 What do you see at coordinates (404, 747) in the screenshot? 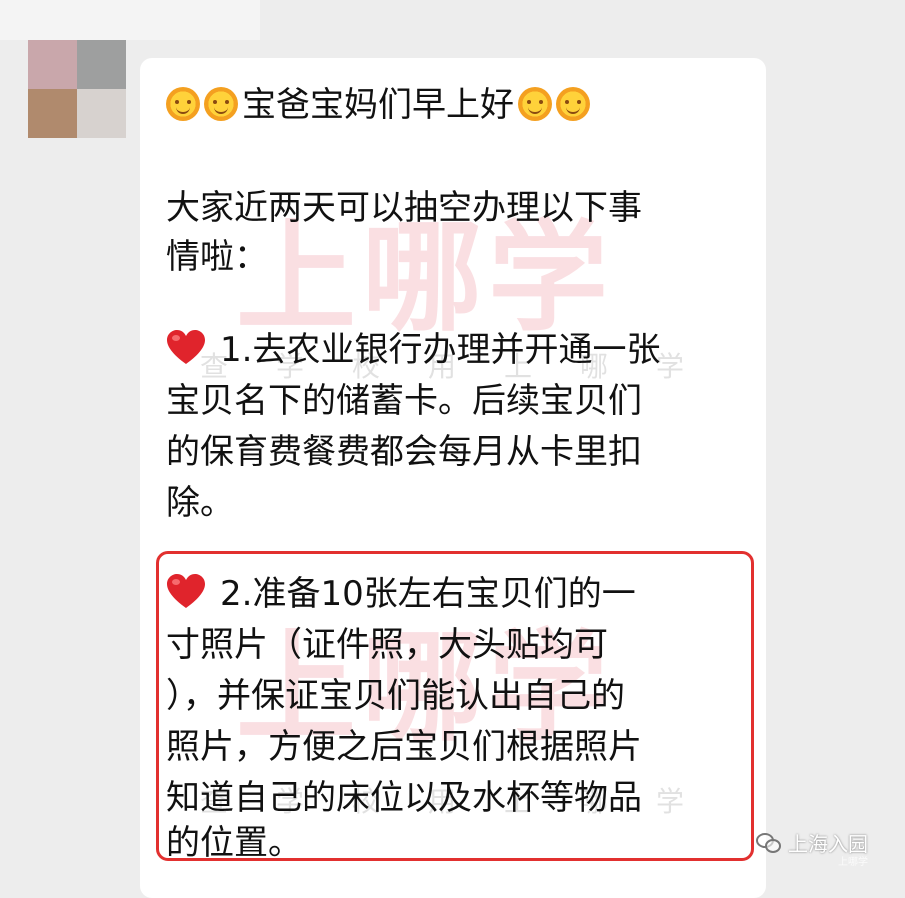
I see `item2-line-4: 照片，方便之后宝贝们根据照片` at bounding box center [404, 747].